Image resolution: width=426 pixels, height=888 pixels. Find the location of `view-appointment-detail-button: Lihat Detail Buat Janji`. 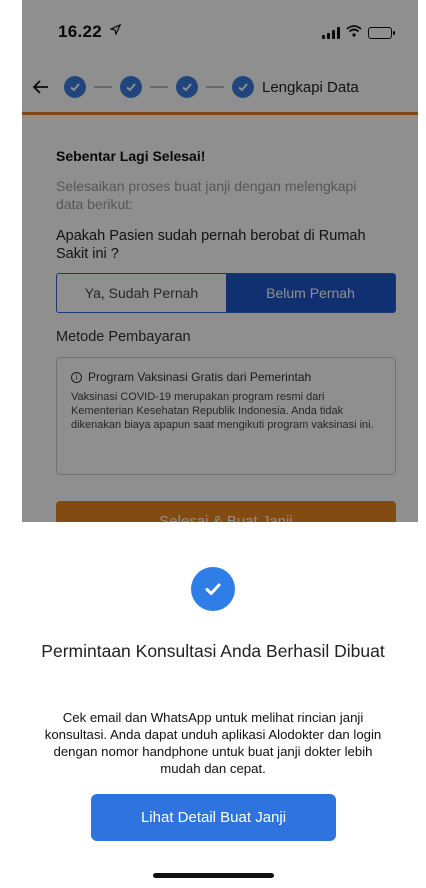

view-appointment-detail-button: Lihat Detail Buat Janji is located at coordinates (213, 817).